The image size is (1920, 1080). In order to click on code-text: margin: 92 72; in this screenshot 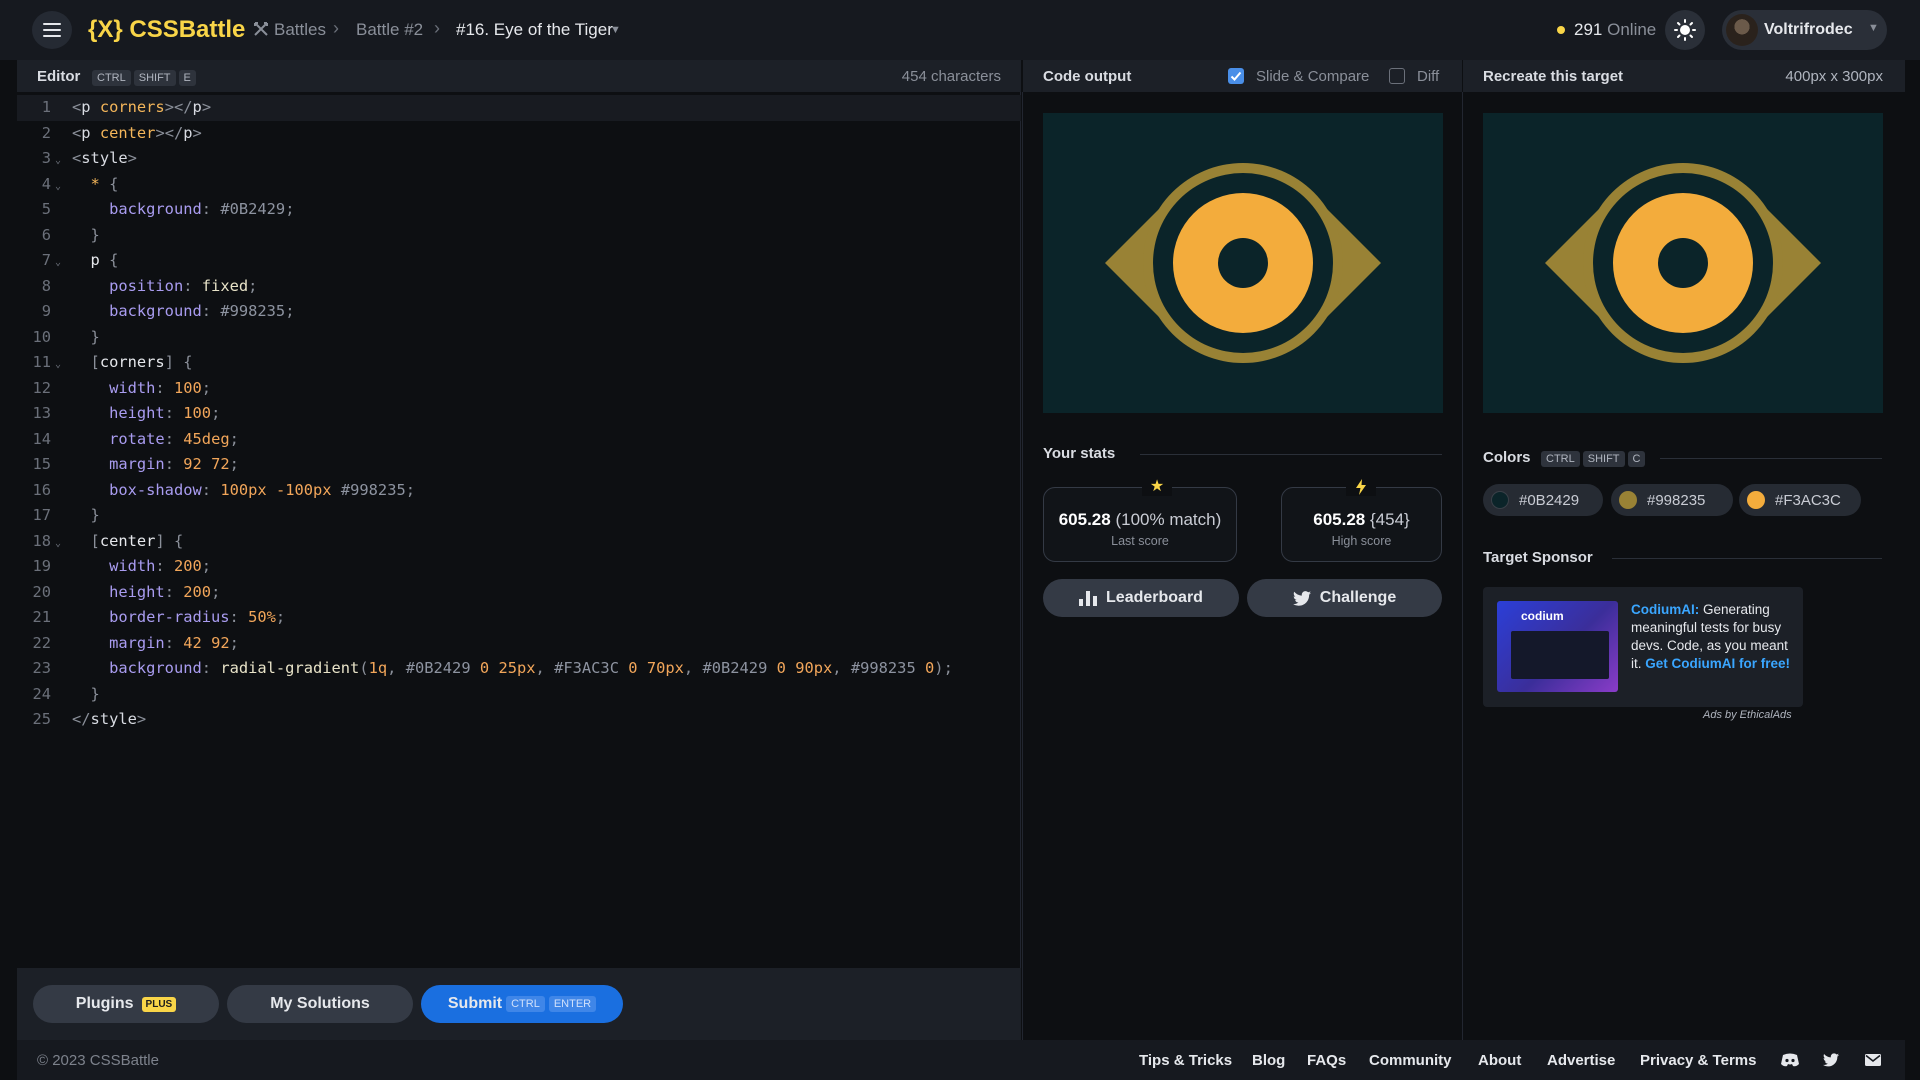, I will do `click(155, 465)`.